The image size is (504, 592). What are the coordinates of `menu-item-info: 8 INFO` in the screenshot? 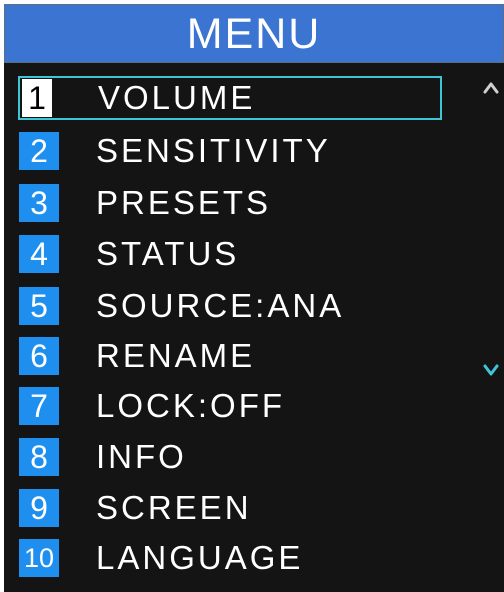 It's located at (228, 456).